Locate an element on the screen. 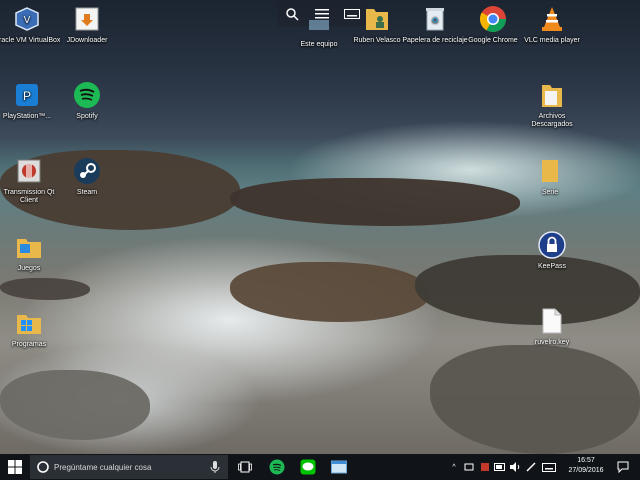  desktop-icon-keepass: KeePass is located at coordinates (552, 250).